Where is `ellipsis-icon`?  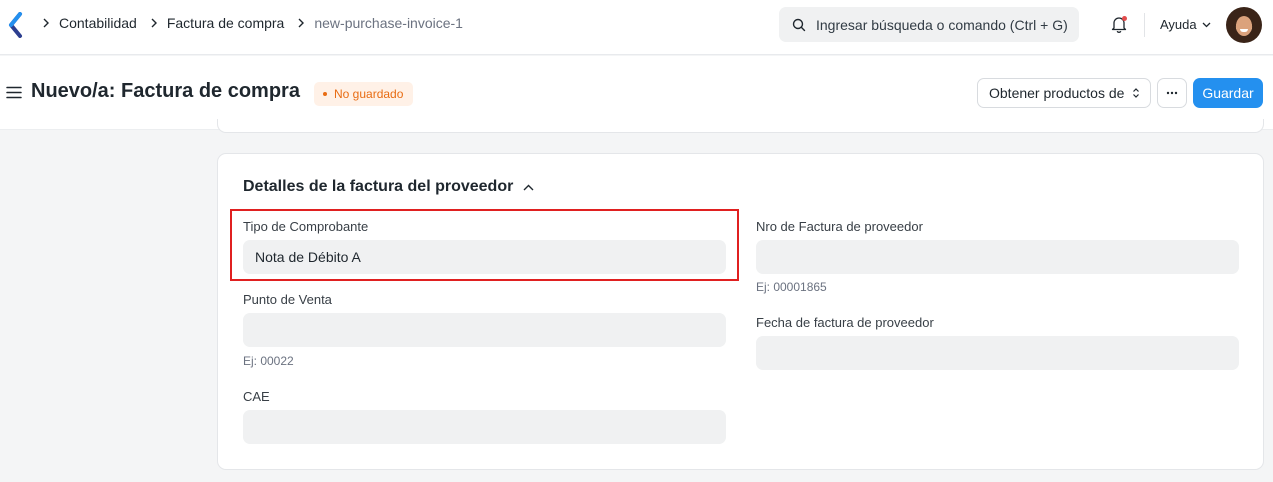 ellipsis-icon is located at coordinates (1172, 93).